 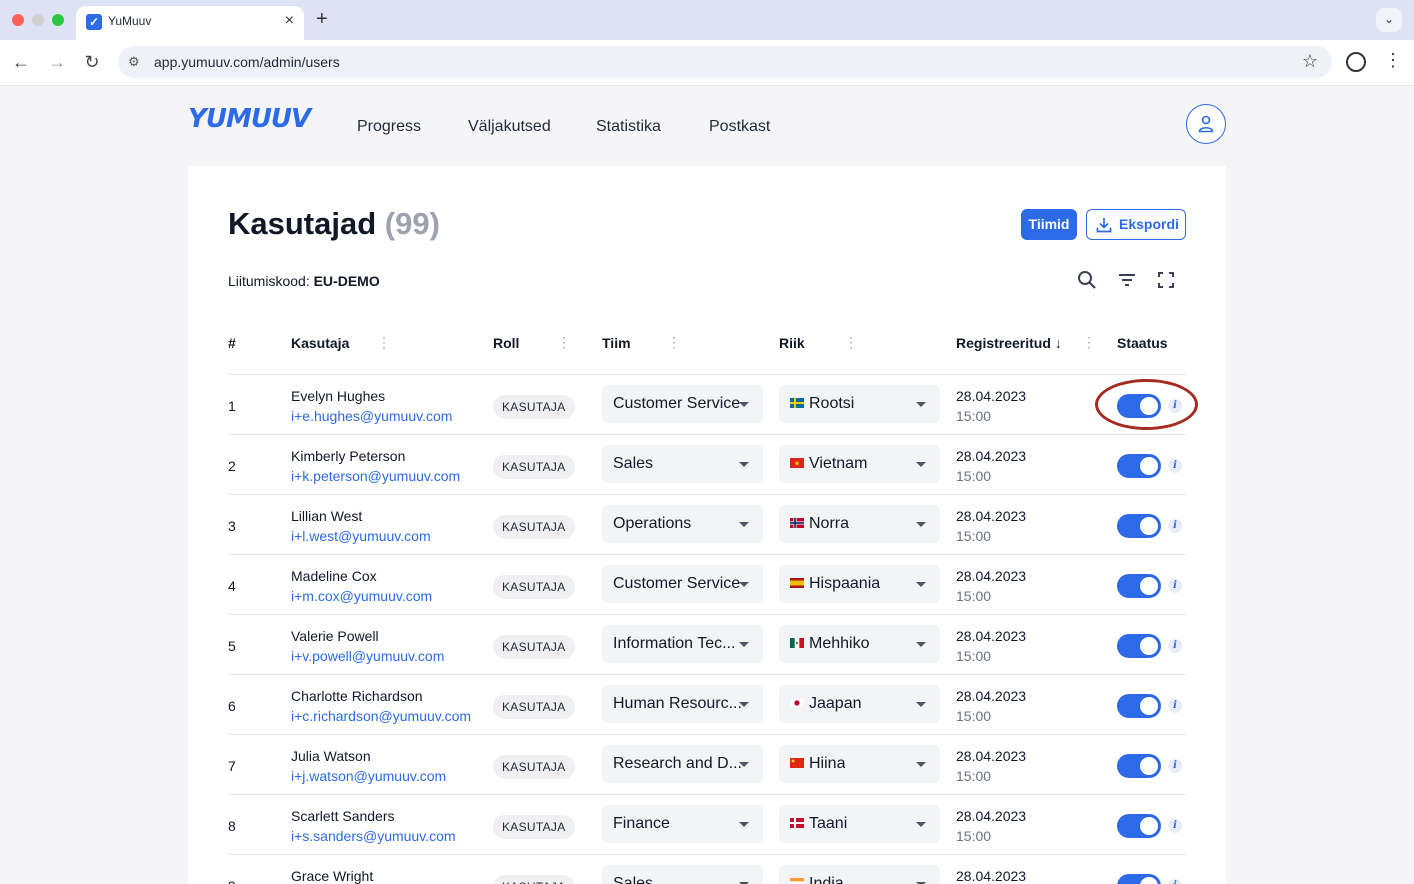 What do you see at coordinates (361, 536) in the screenshot?
I see `user-email-link: i+l.west@yumuuv.com` at bounding box center [361, 536].